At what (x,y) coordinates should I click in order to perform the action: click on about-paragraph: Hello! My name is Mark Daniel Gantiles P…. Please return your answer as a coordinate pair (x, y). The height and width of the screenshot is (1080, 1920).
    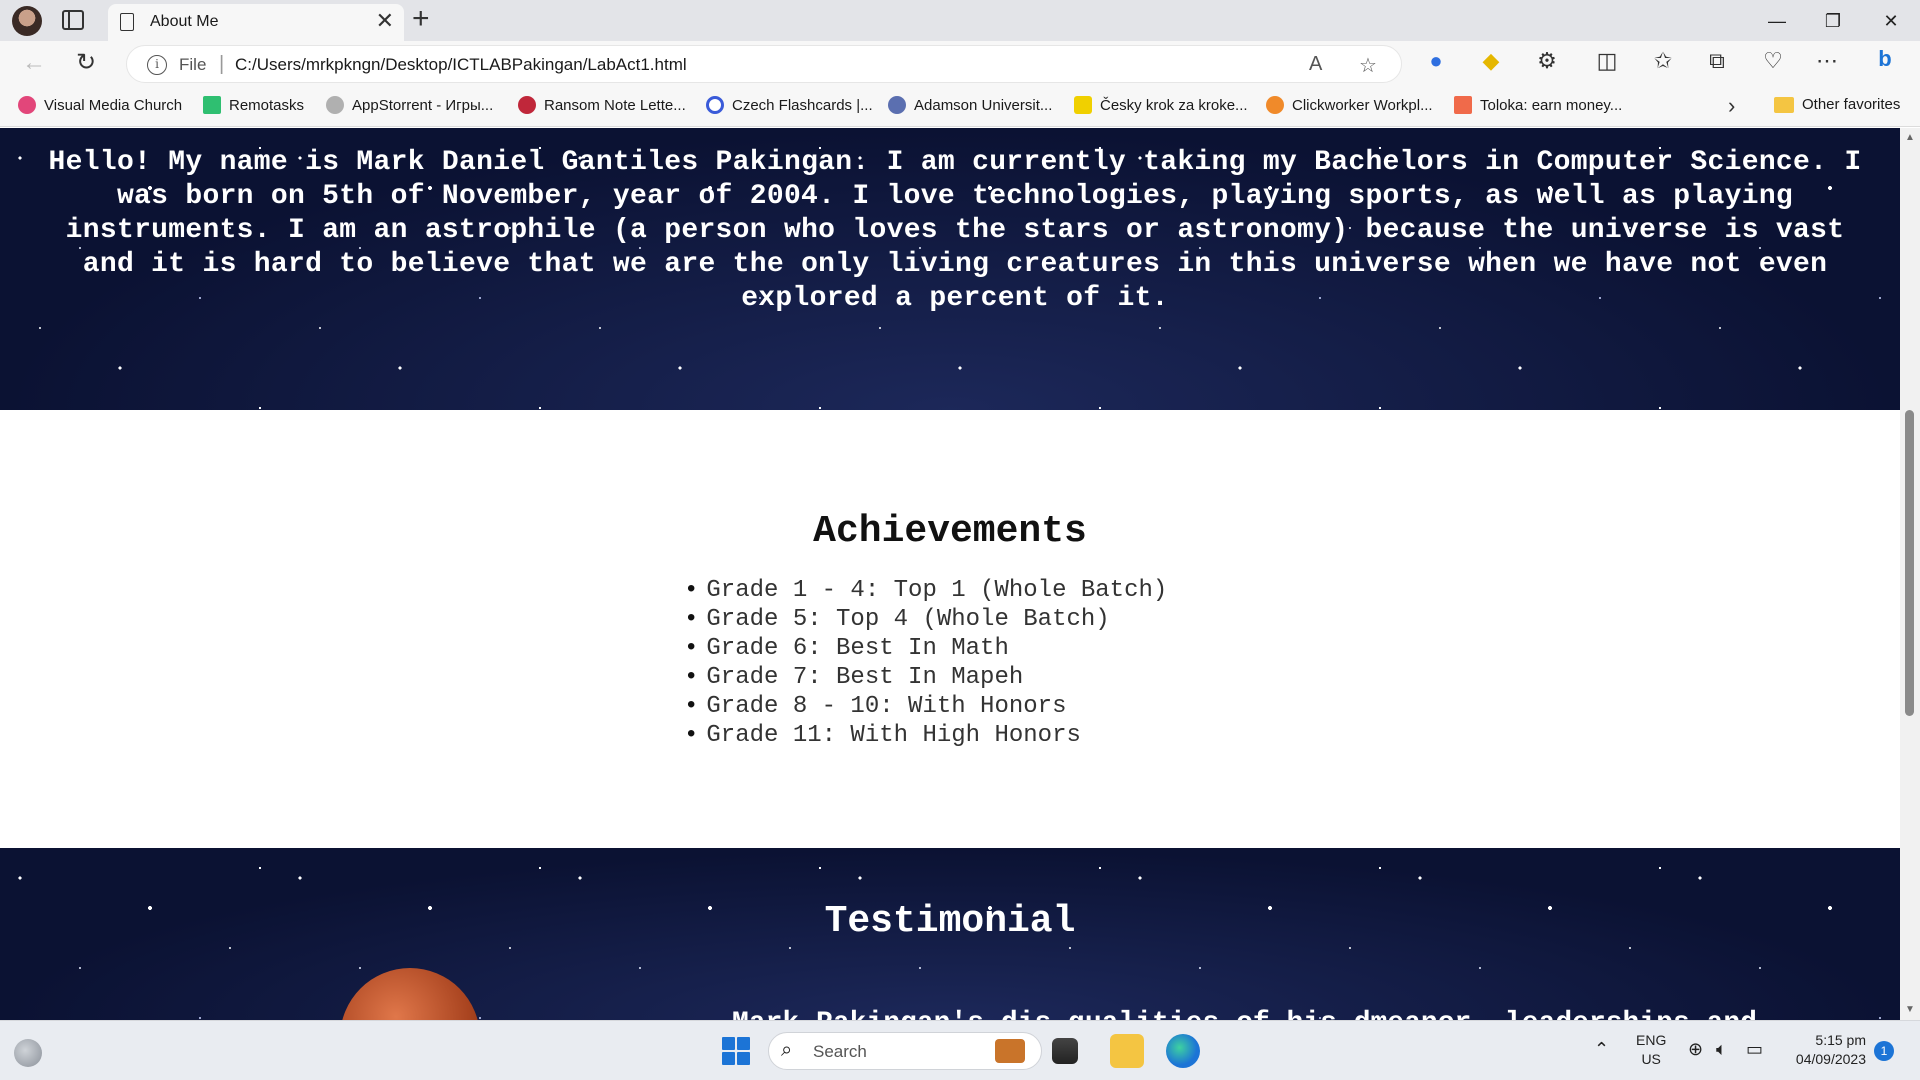
    Looking at the image, I should click on (955, 230).